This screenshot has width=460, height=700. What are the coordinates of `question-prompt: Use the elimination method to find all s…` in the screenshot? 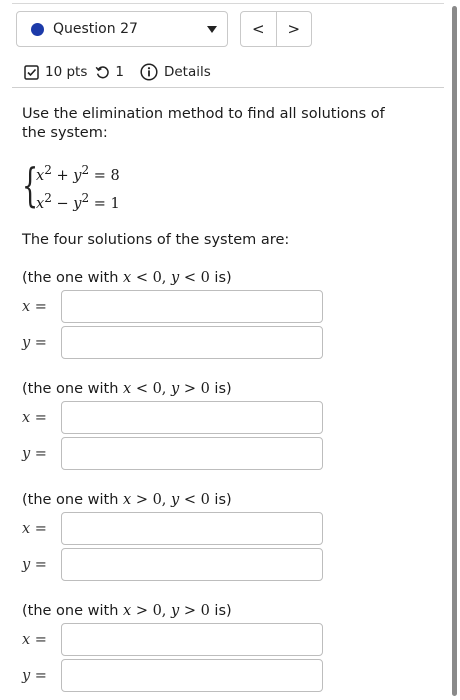 It's located at (203, 123).